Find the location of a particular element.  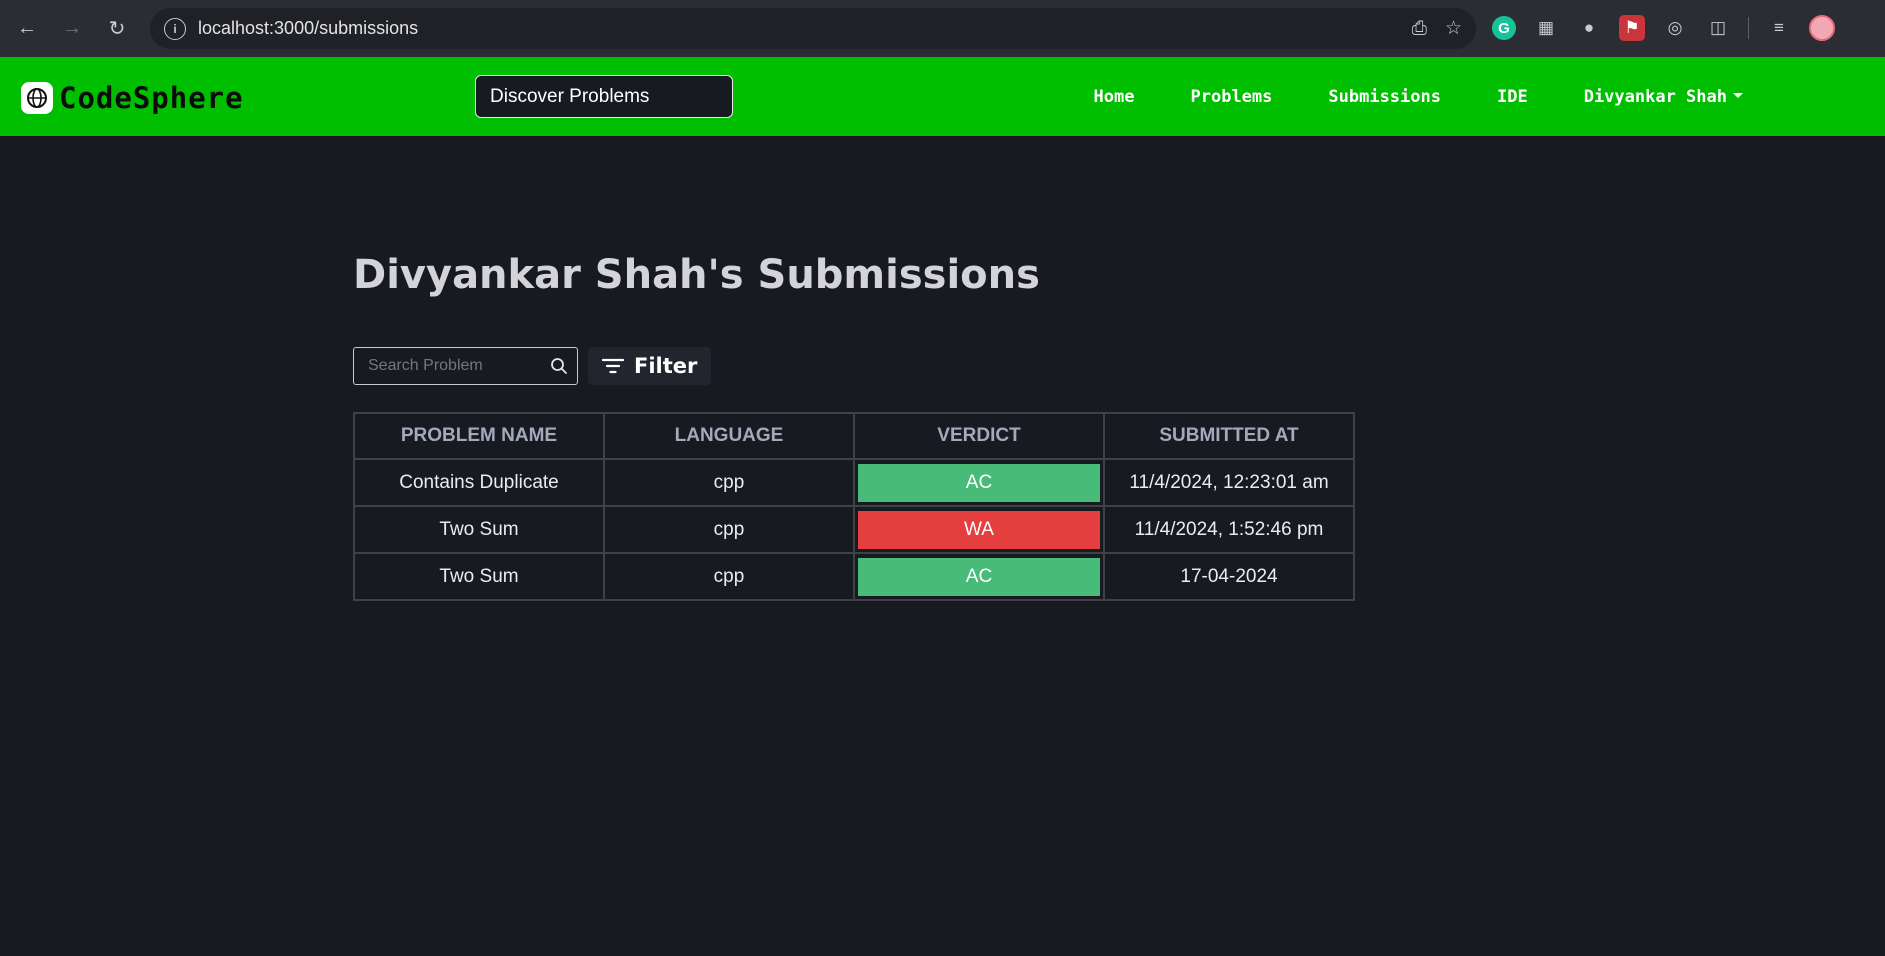

extensions-puzzle-icon: ◫ is located at coordinates (1718, 28).